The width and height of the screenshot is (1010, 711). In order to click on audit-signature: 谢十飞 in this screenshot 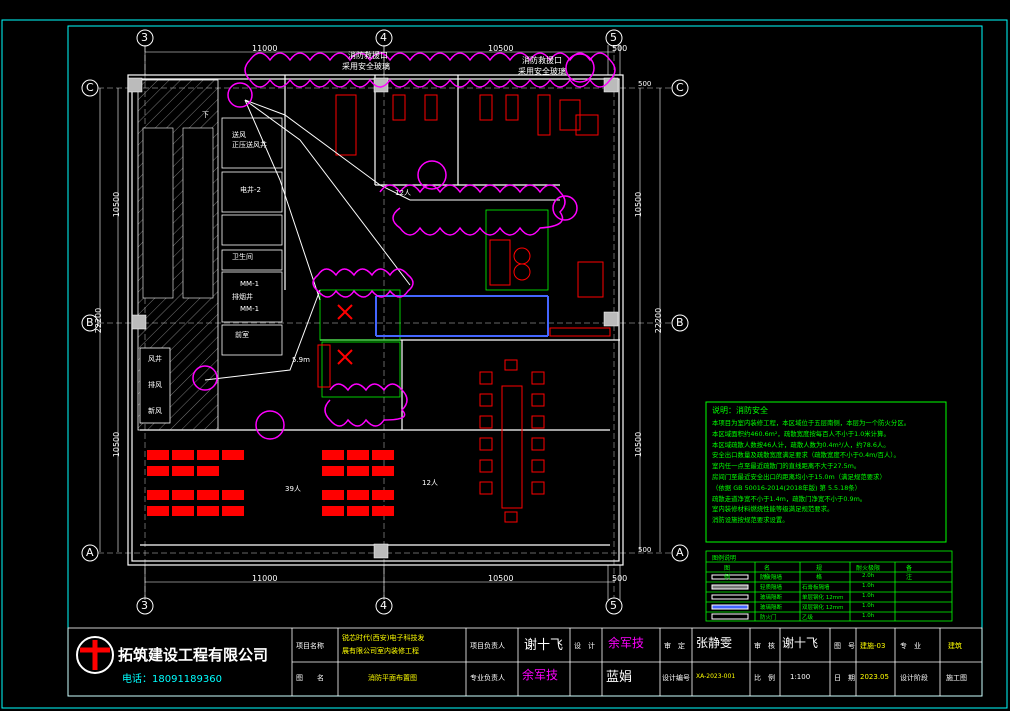, I will do `click(800, 643)`.